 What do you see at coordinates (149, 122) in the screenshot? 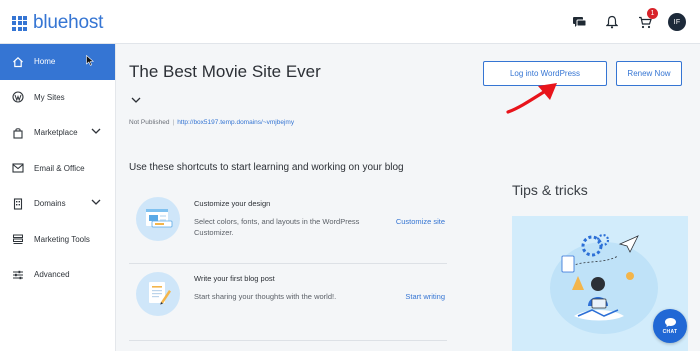
I see `publish-status: Not Published` at bounding box center [149, 122].